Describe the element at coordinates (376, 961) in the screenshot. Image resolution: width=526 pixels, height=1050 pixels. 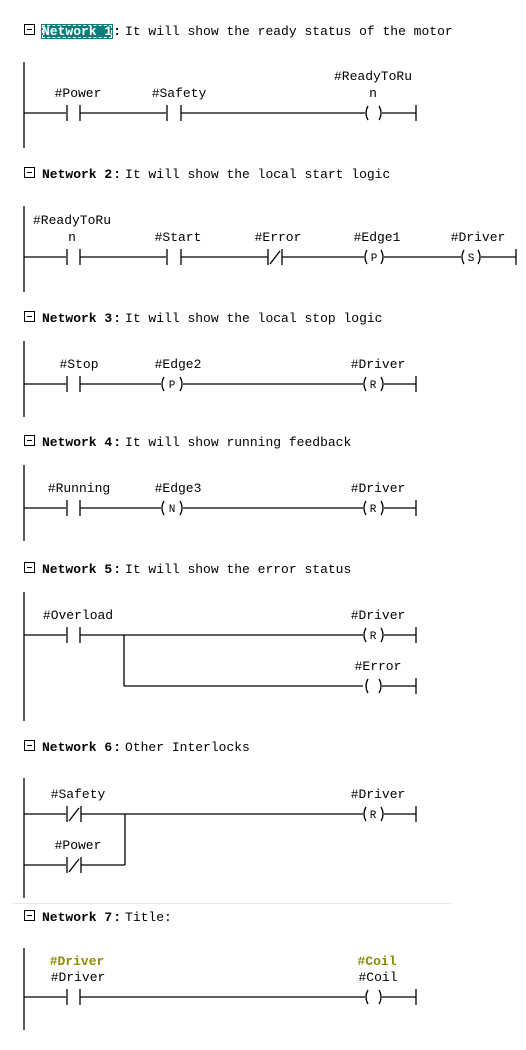
I see `symbol-label: #Coil` at that location.